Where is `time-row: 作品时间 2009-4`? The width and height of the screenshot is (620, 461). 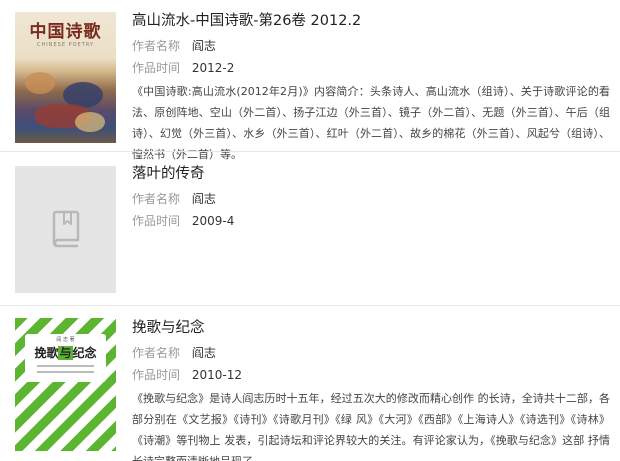 time-row: 作品时间 2009-4 is located at coordinates (371, 221).